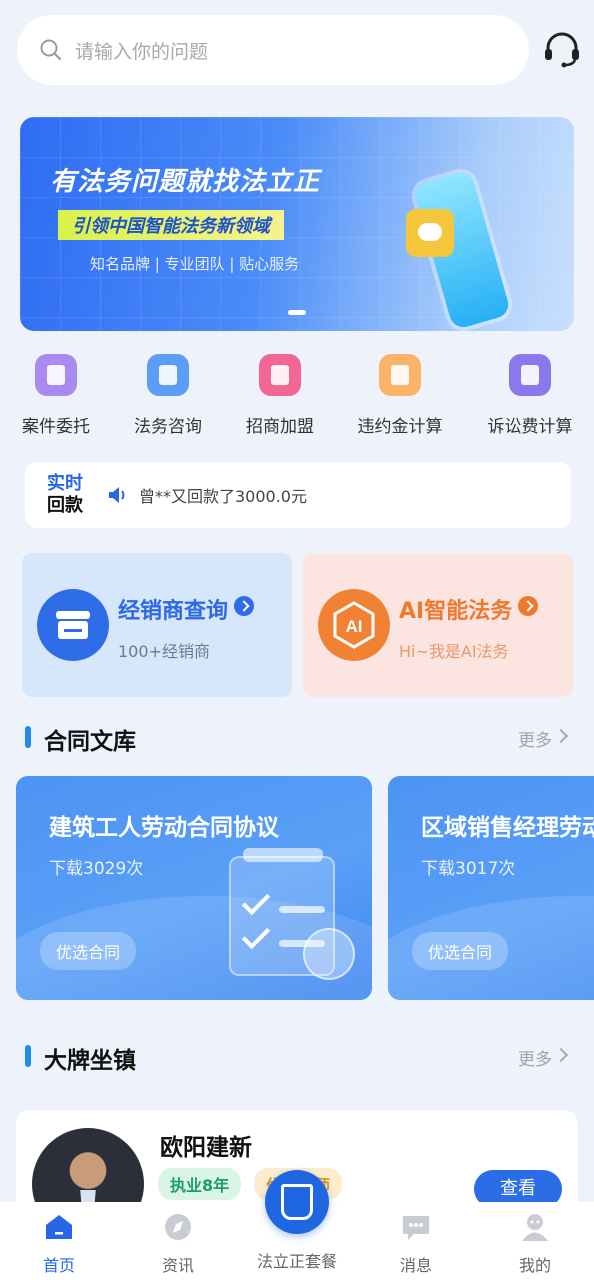 The image size is (594, 1280). Describe the element at coordinates (562, 50) in the screenshot. I see `customer-service-icon` at that location.